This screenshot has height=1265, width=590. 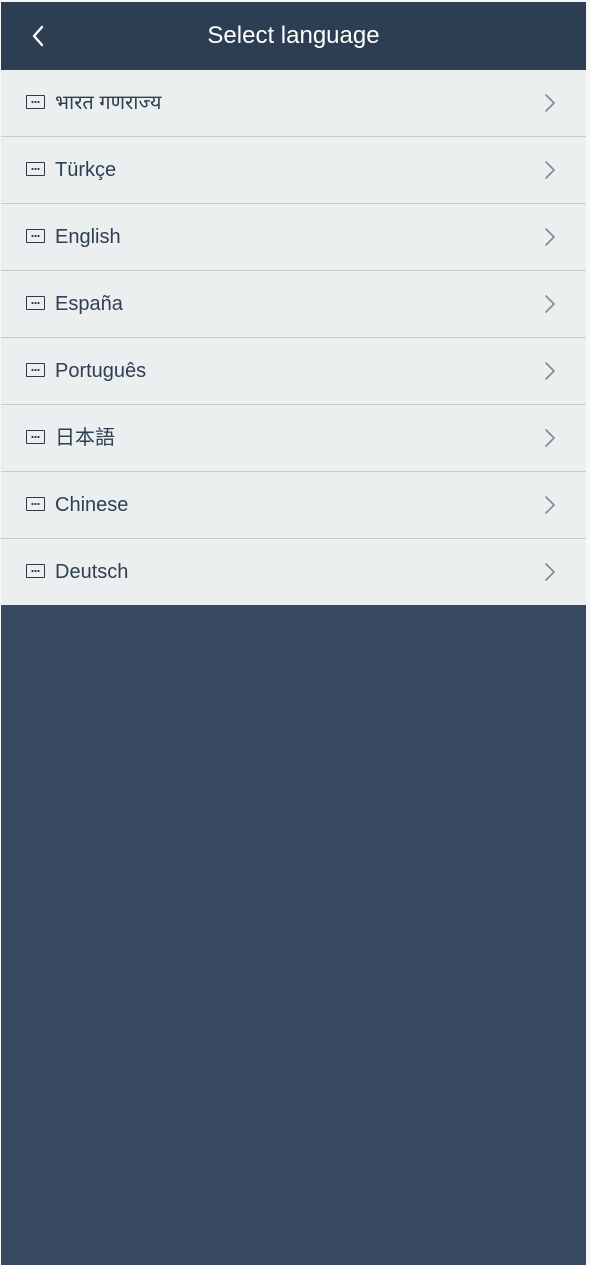 I want to click on language-label: 日本語, so click(x=85, y=438).